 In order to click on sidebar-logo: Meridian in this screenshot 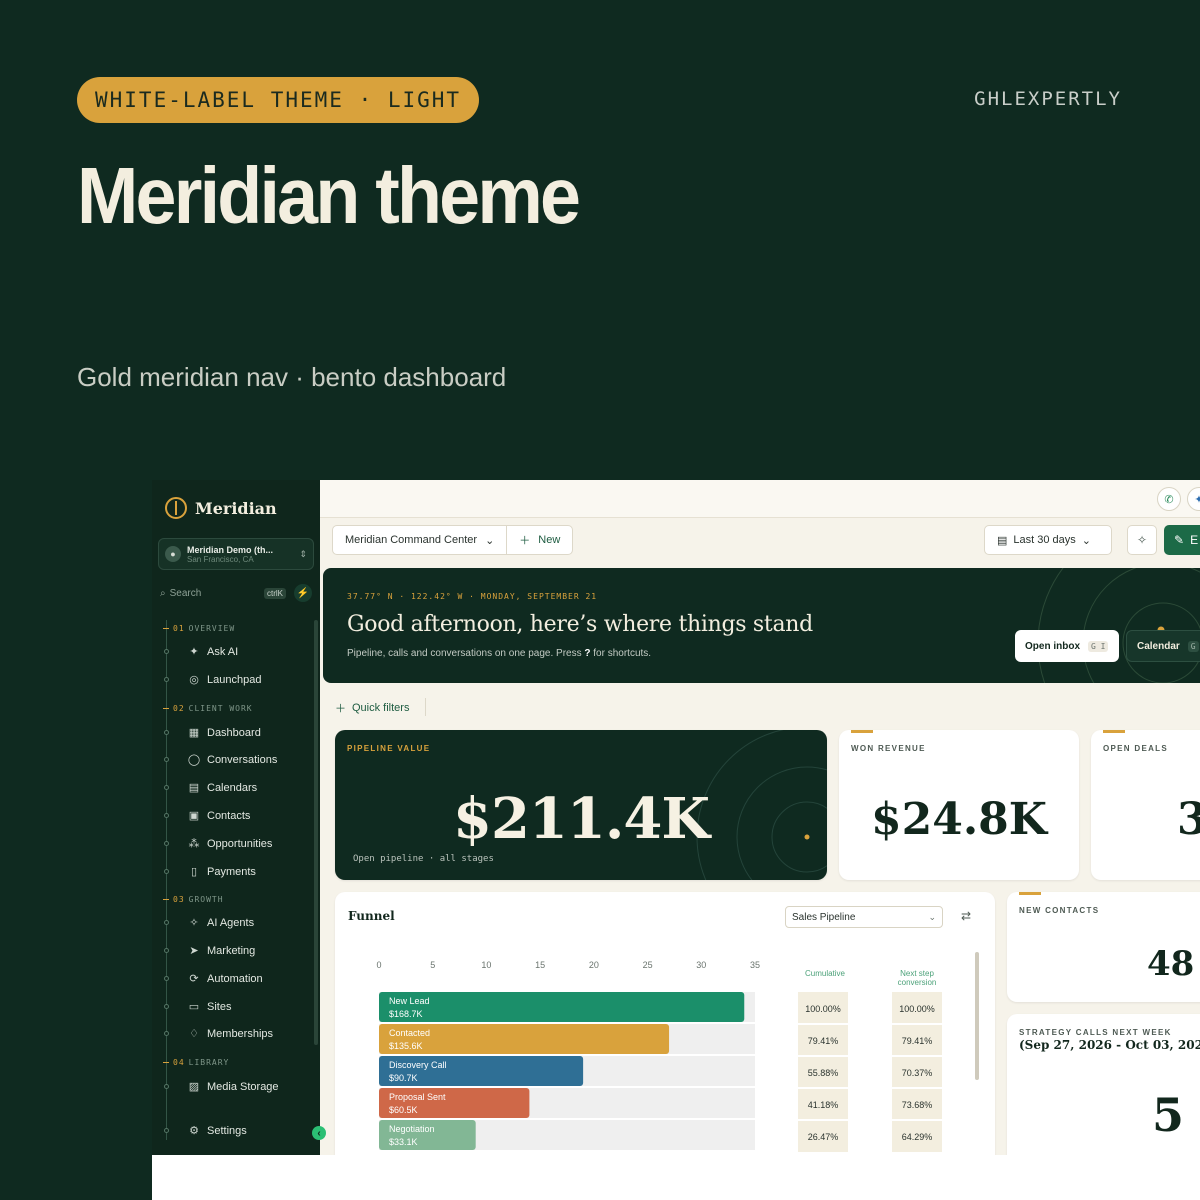, I will do `click(221, 508)`.